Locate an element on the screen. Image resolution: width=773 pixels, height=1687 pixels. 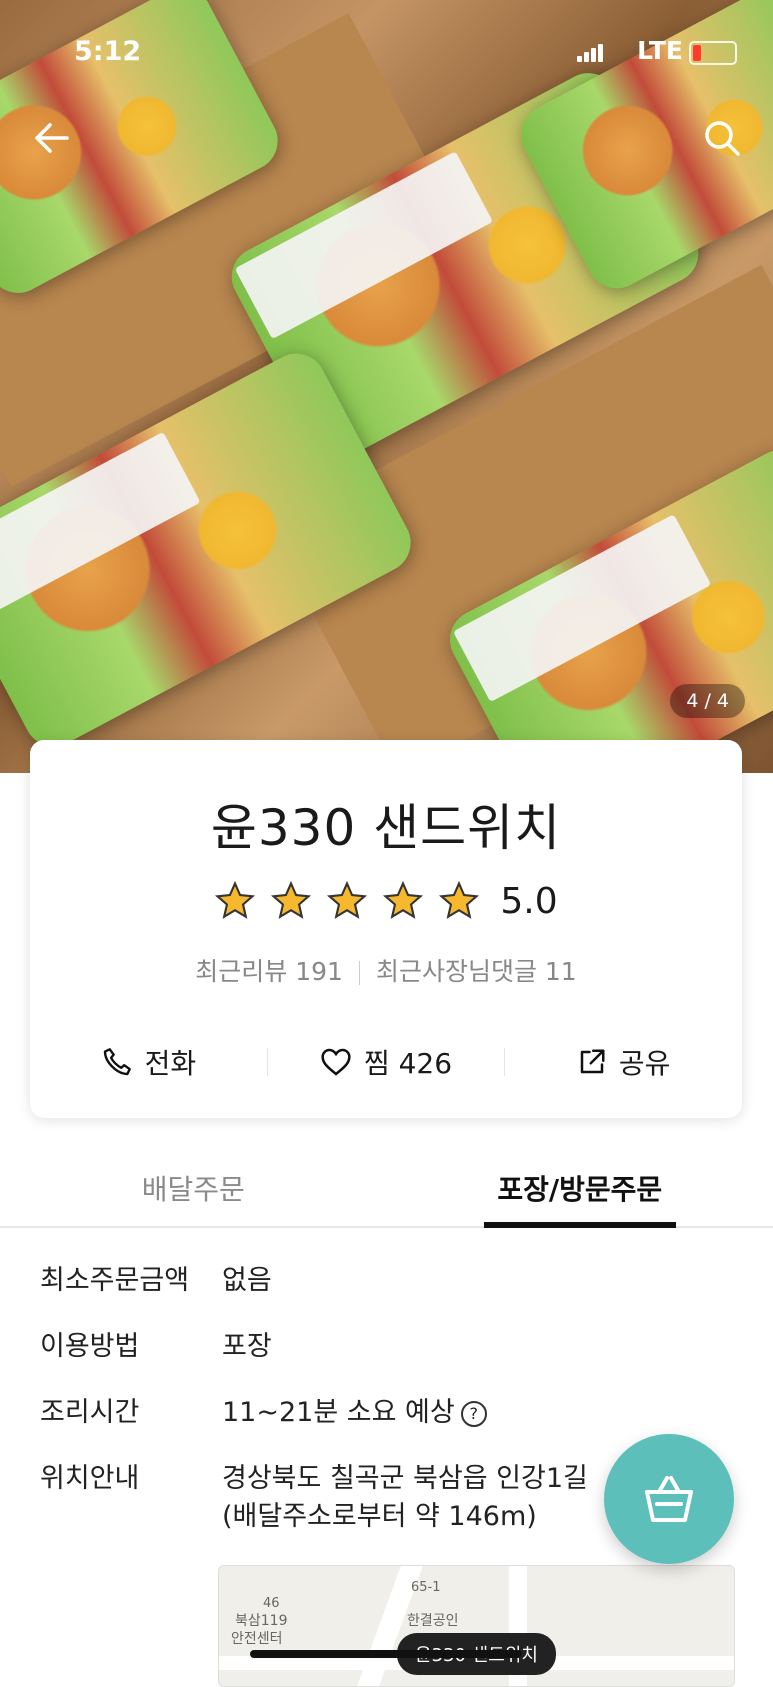
rating: 5.0 is located at coordinates (386, 901).